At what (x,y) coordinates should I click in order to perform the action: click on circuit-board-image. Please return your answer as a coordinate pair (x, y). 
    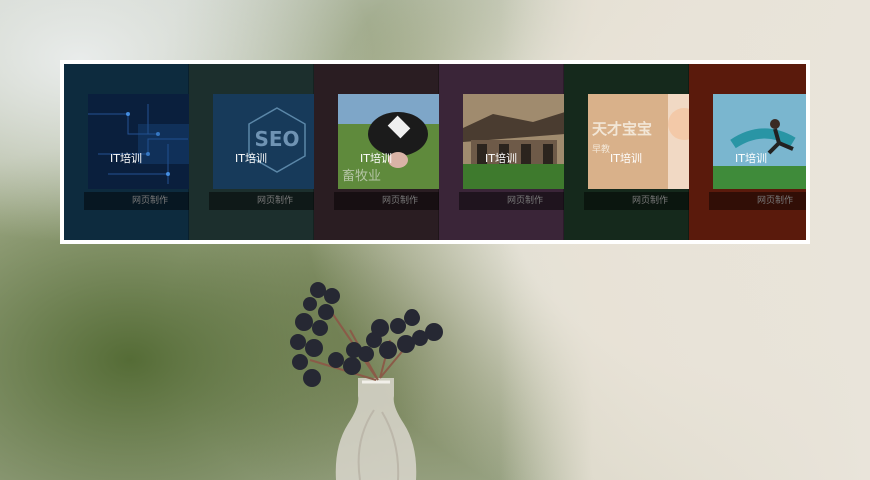
    Looking at the image, I should click on (139, 141).